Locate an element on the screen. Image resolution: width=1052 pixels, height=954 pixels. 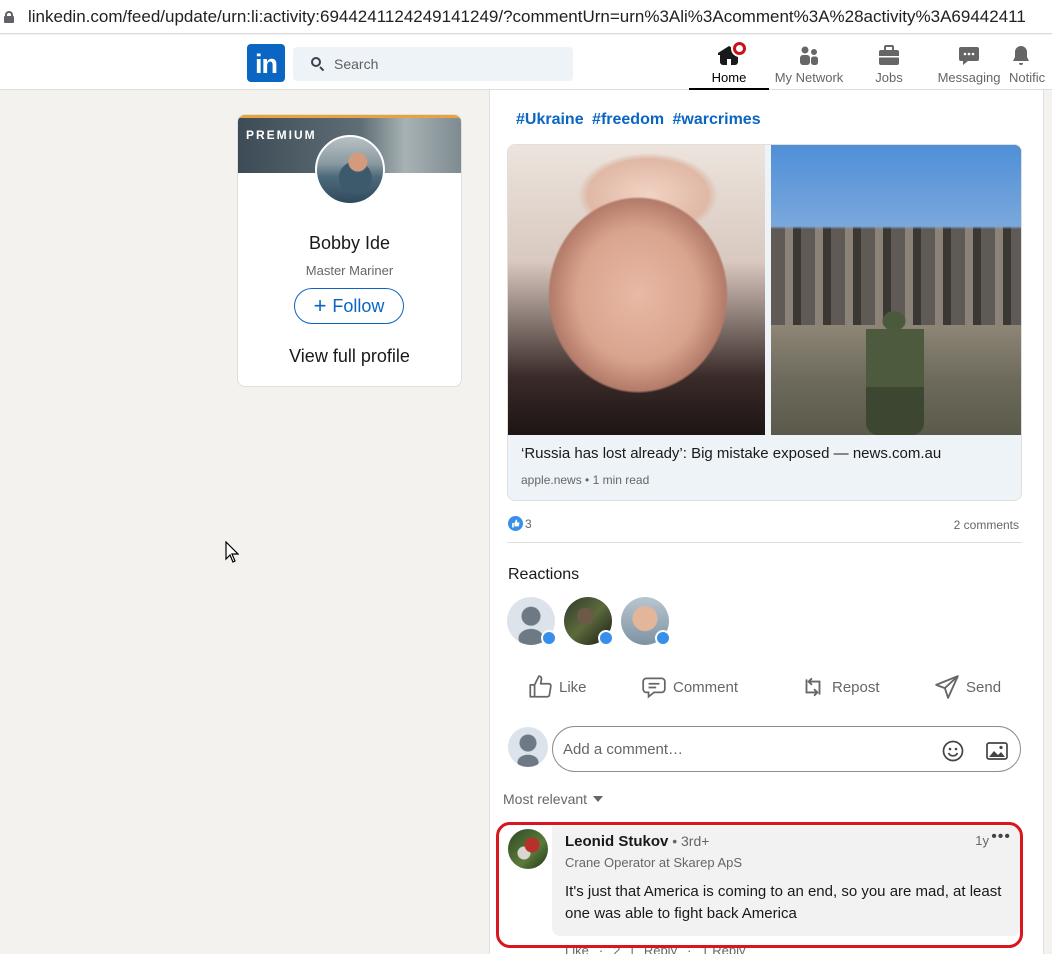
plus-icon: + is located at coordinates (320, 305).